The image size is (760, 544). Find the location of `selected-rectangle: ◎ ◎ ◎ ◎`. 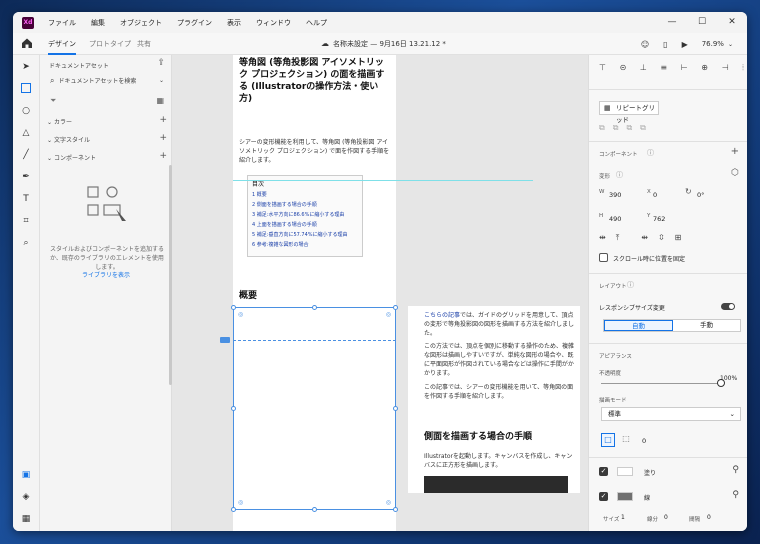

selected-rectangle: ◎ ◎ ◎ ◎ is located at coordinates (314, 408).